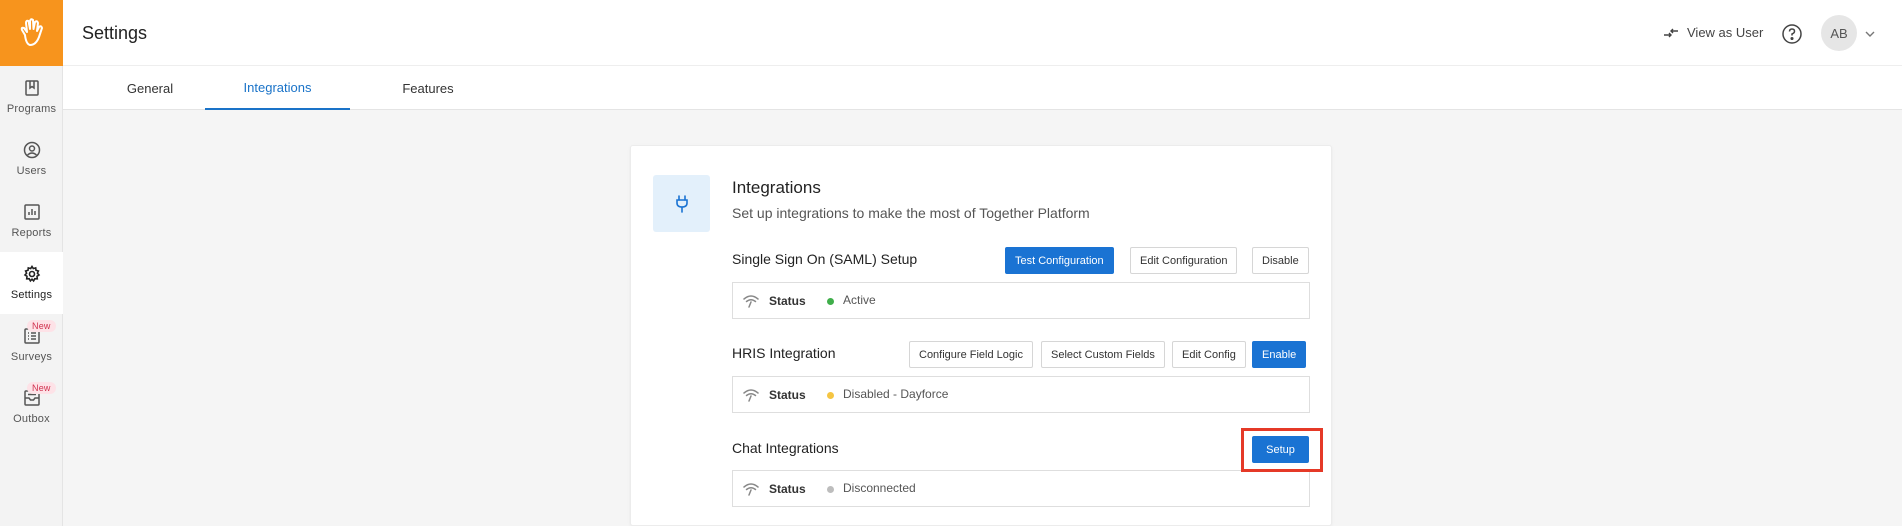 This screenshot has width=1902, height=526. I want to click on sidebar-item-label: Programs, so click(31, 109).